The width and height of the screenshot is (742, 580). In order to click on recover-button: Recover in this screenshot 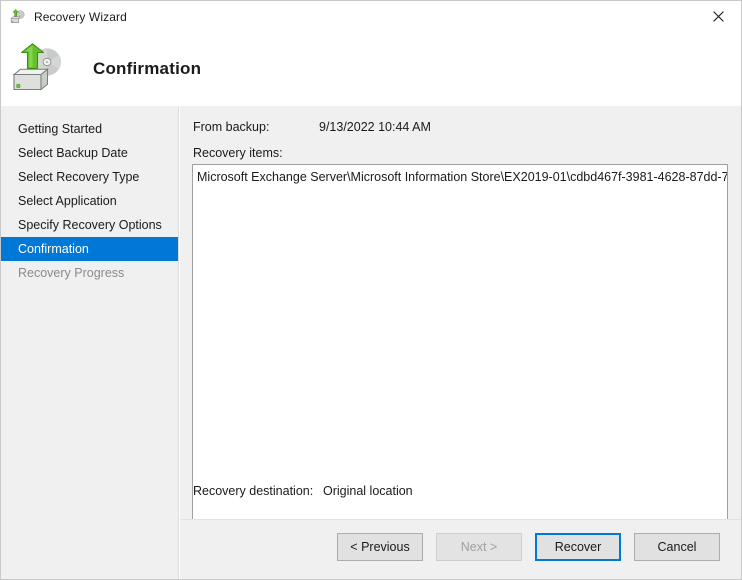, I will do `click(578, 547)`.